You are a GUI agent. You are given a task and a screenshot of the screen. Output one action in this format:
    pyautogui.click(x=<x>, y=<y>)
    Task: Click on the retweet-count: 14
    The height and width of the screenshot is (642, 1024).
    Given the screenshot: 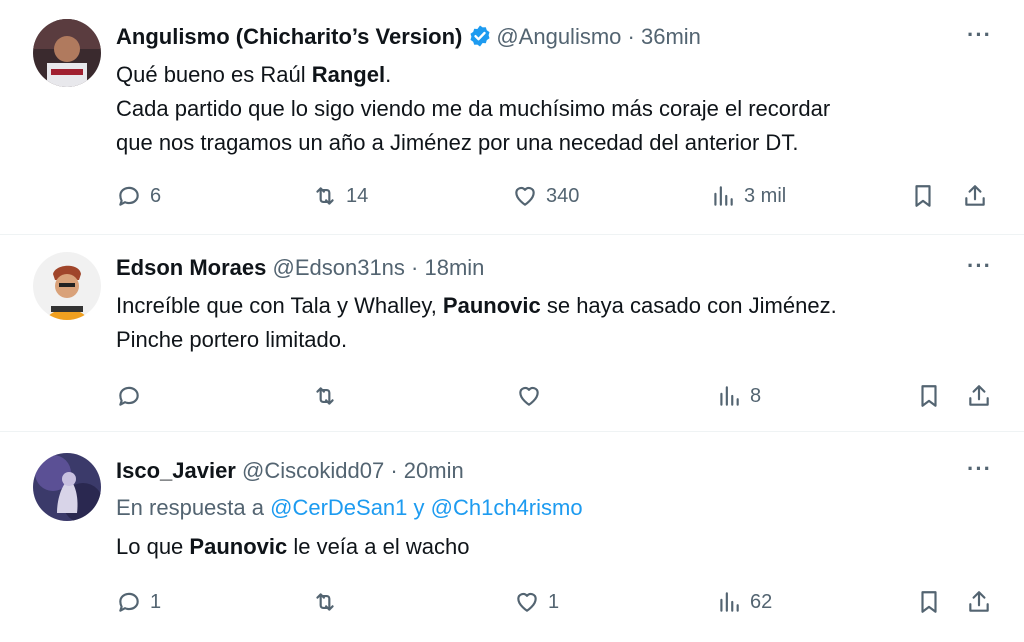 What is the action you would take?
    pyautogui.click(x=357, y=195)
    